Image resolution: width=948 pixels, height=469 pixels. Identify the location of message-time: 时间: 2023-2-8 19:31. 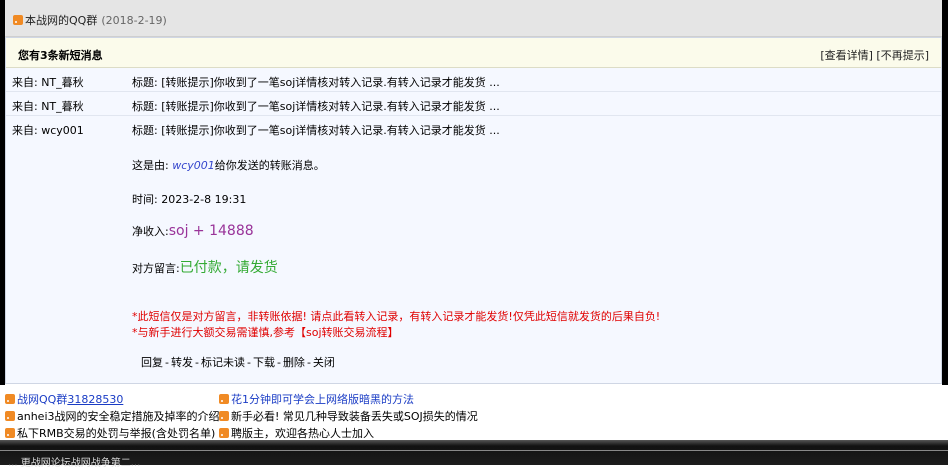
(189, 199).